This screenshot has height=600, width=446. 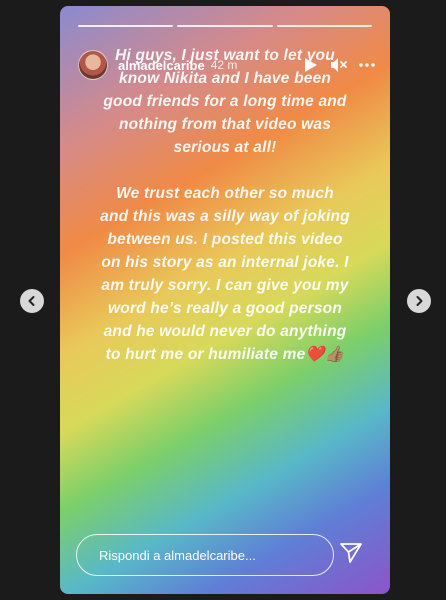 I want to click on play-icon, so click(x=311, y=65).